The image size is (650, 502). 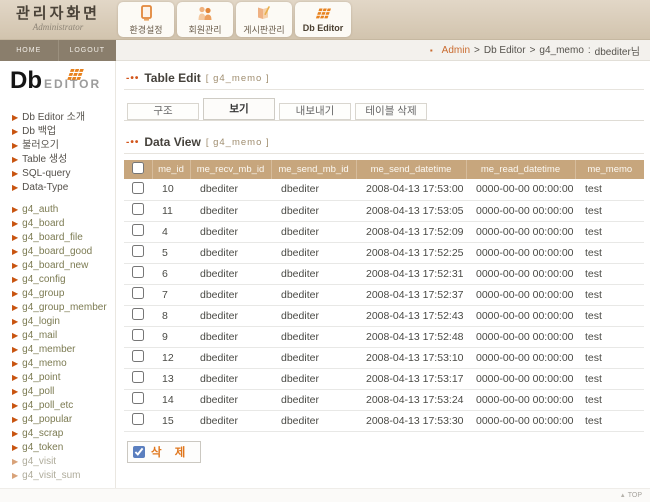 I want to click on sidebar-item-g4_member: ▶ g4_member, so click(x=57, y=350).